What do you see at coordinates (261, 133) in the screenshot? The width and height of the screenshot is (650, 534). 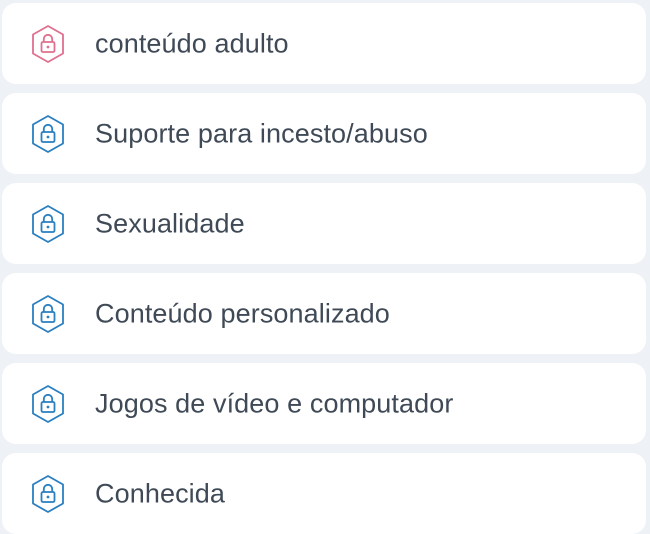 I see `category-label: Suporte para incesto/abuso` at bounding box center [261, 133].